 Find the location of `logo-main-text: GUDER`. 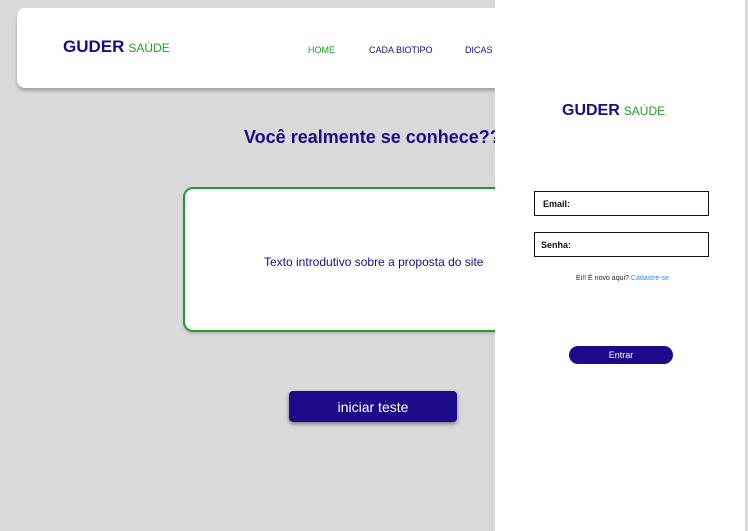

logo-main-text: GUDER is located at coordinates (94, 46).